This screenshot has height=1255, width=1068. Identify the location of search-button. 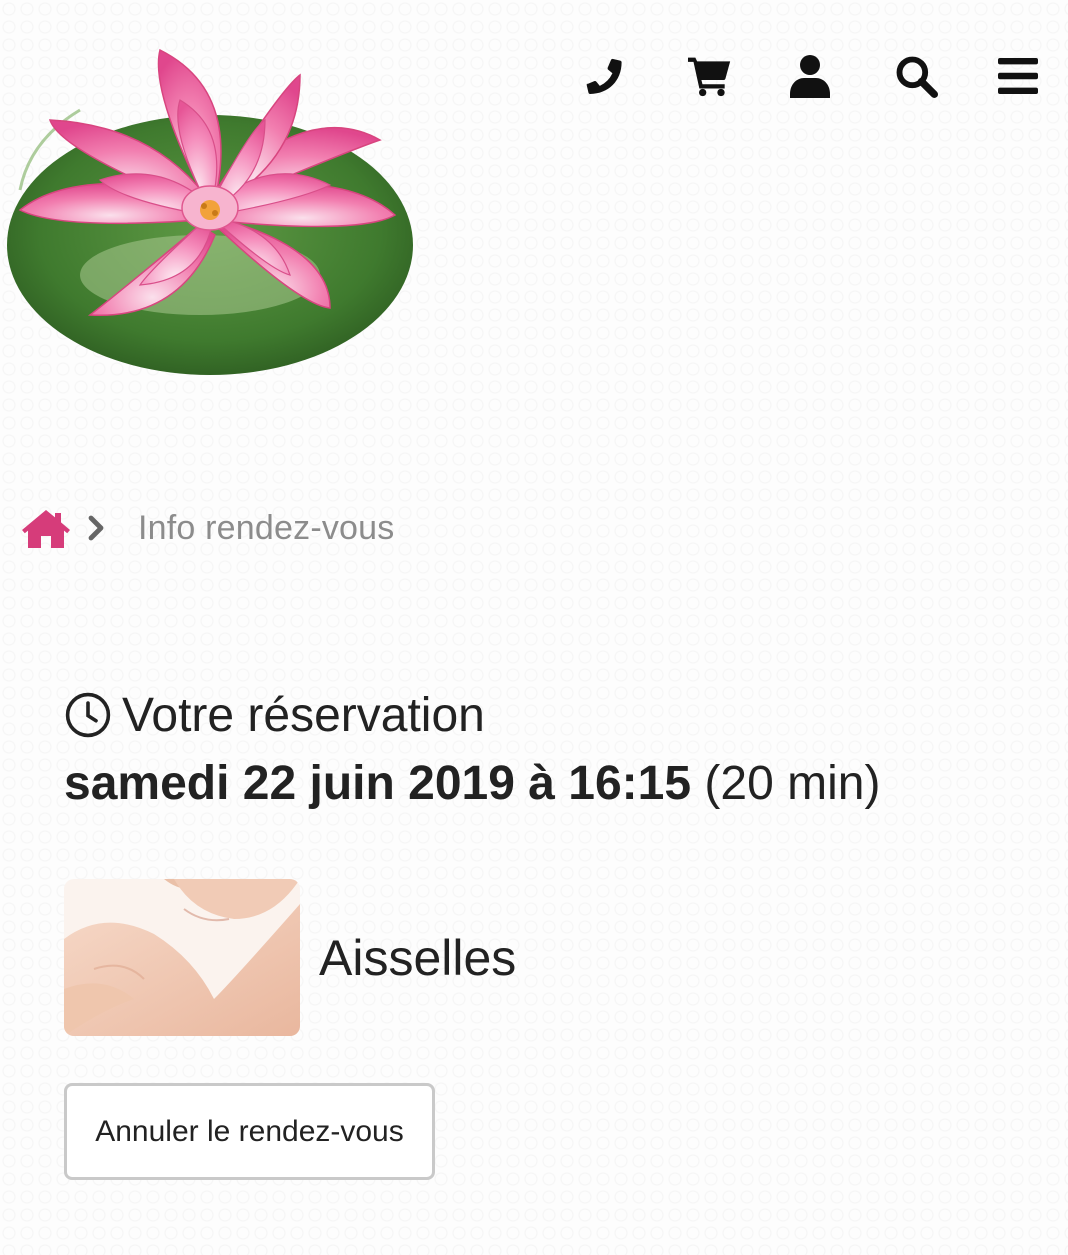
(916, 76).